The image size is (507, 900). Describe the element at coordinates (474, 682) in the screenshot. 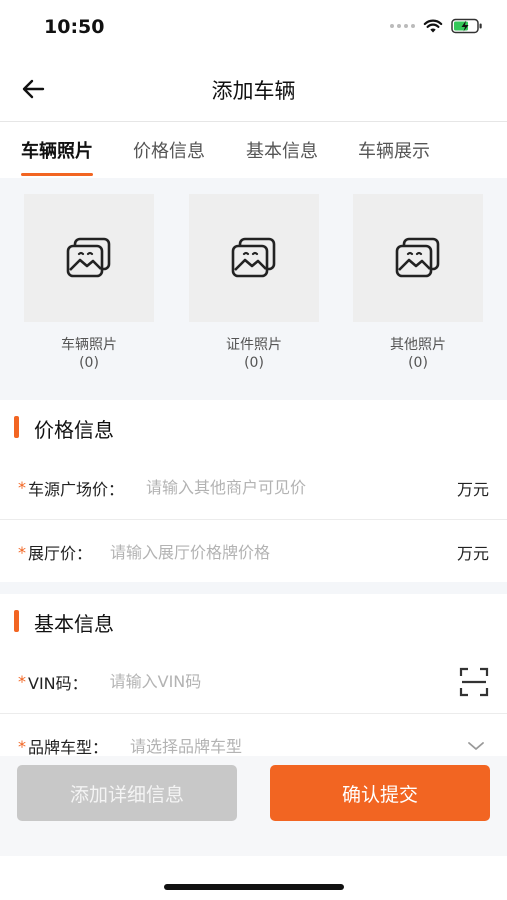

I see `scan-icon` at that location.